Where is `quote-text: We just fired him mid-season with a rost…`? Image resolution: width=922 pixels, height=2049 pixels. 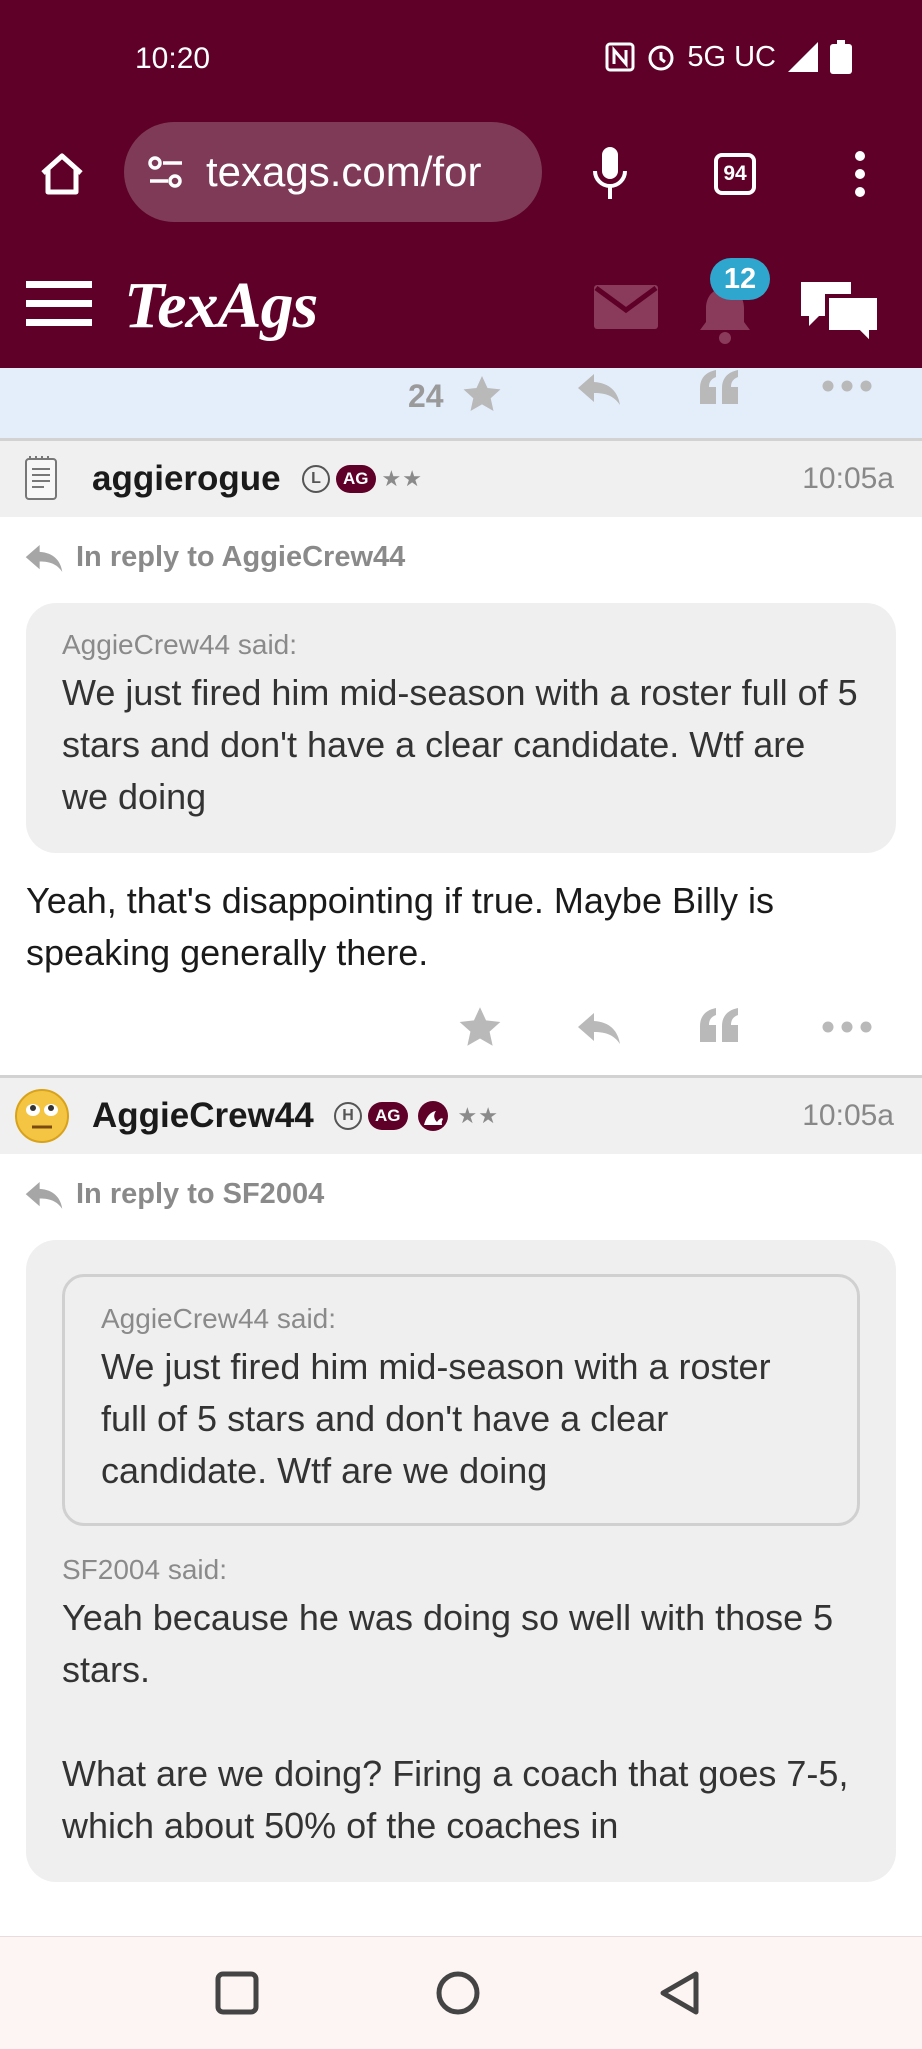 quote-text: We just fired him mid-season with a rost… is located at coordinates (460, 744).